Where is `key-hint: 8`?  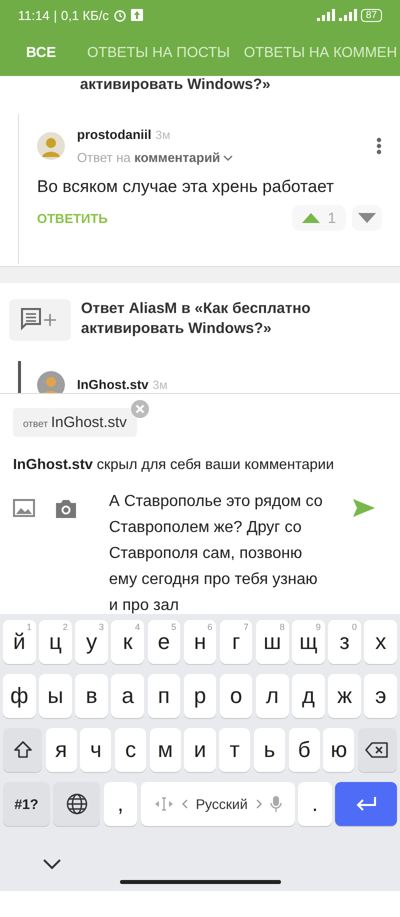
key-hint: 8 is located at coordinates (282, 627).